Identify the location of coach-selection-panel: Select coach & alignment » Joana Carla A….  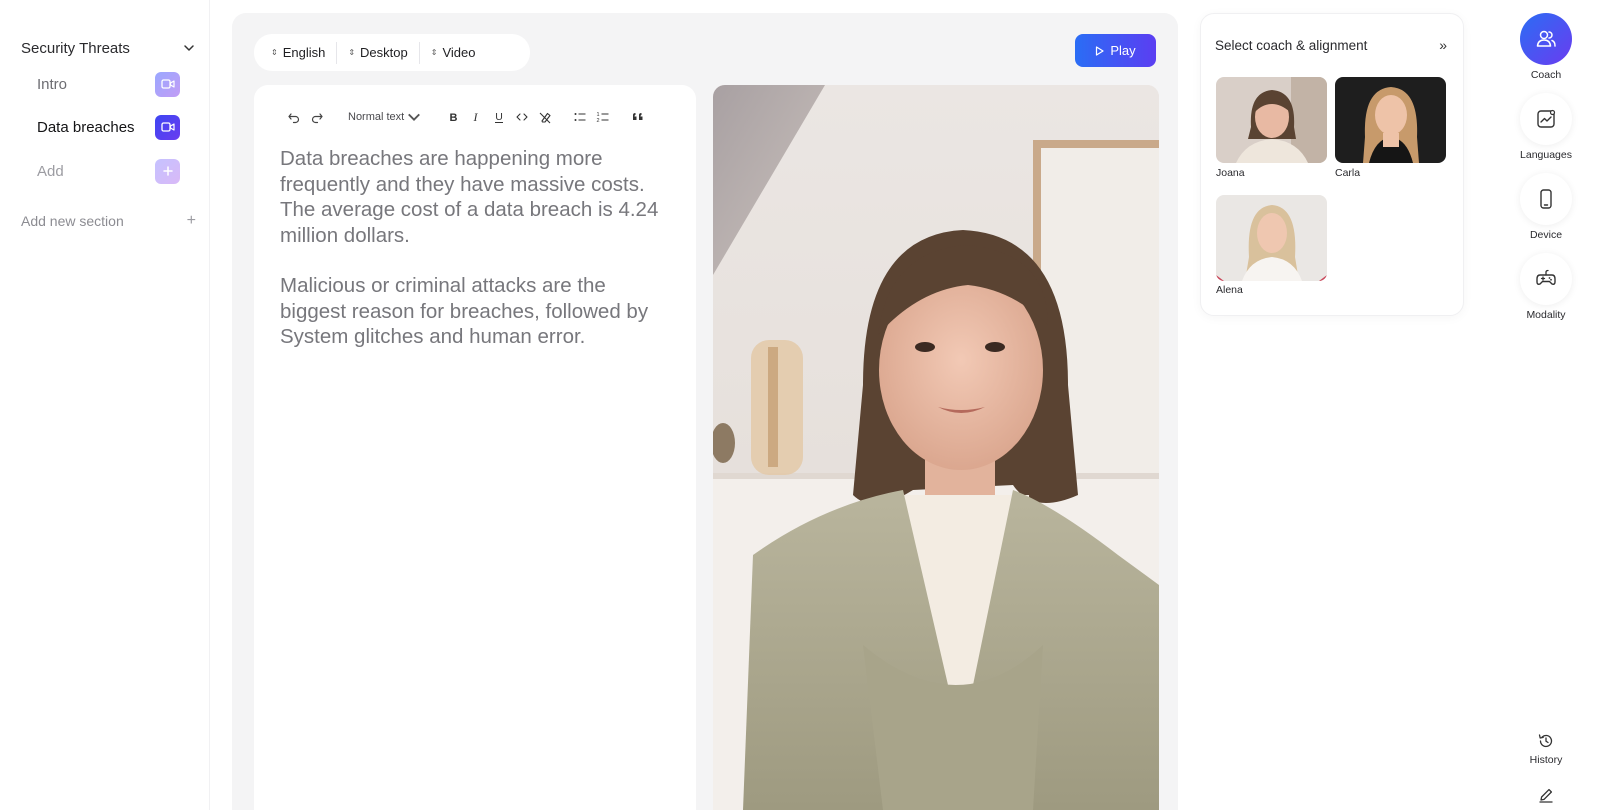
(1332, 164).